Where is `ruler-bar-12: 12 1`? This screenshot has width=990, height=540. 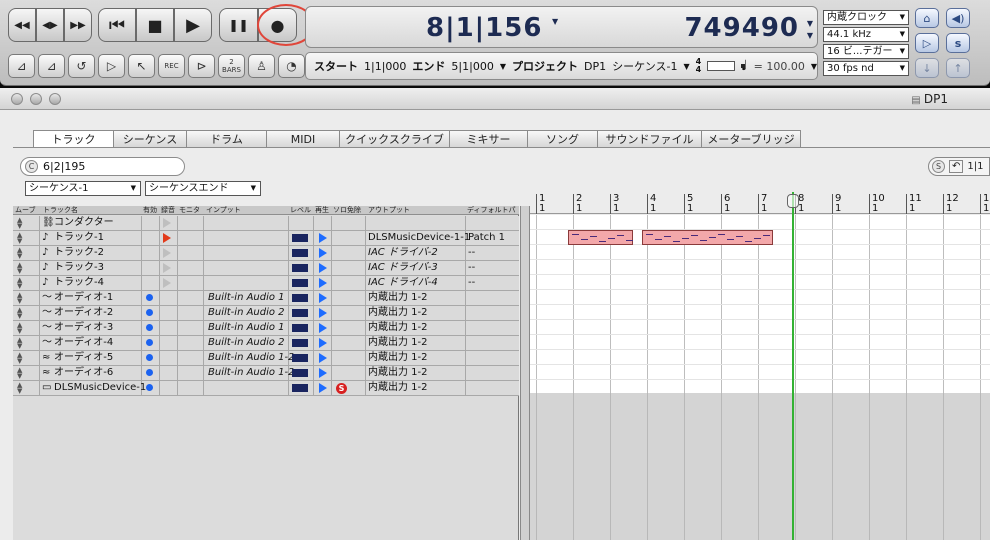 ruler-bar-12: 12 1 is located at coordinates (951, 204).